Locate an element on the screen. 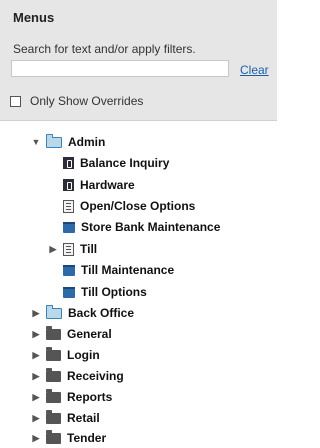 Image resolution: width=320 pixels, height=448 pixels. tree-item-label: Tender is located at coordinates (87, 438).